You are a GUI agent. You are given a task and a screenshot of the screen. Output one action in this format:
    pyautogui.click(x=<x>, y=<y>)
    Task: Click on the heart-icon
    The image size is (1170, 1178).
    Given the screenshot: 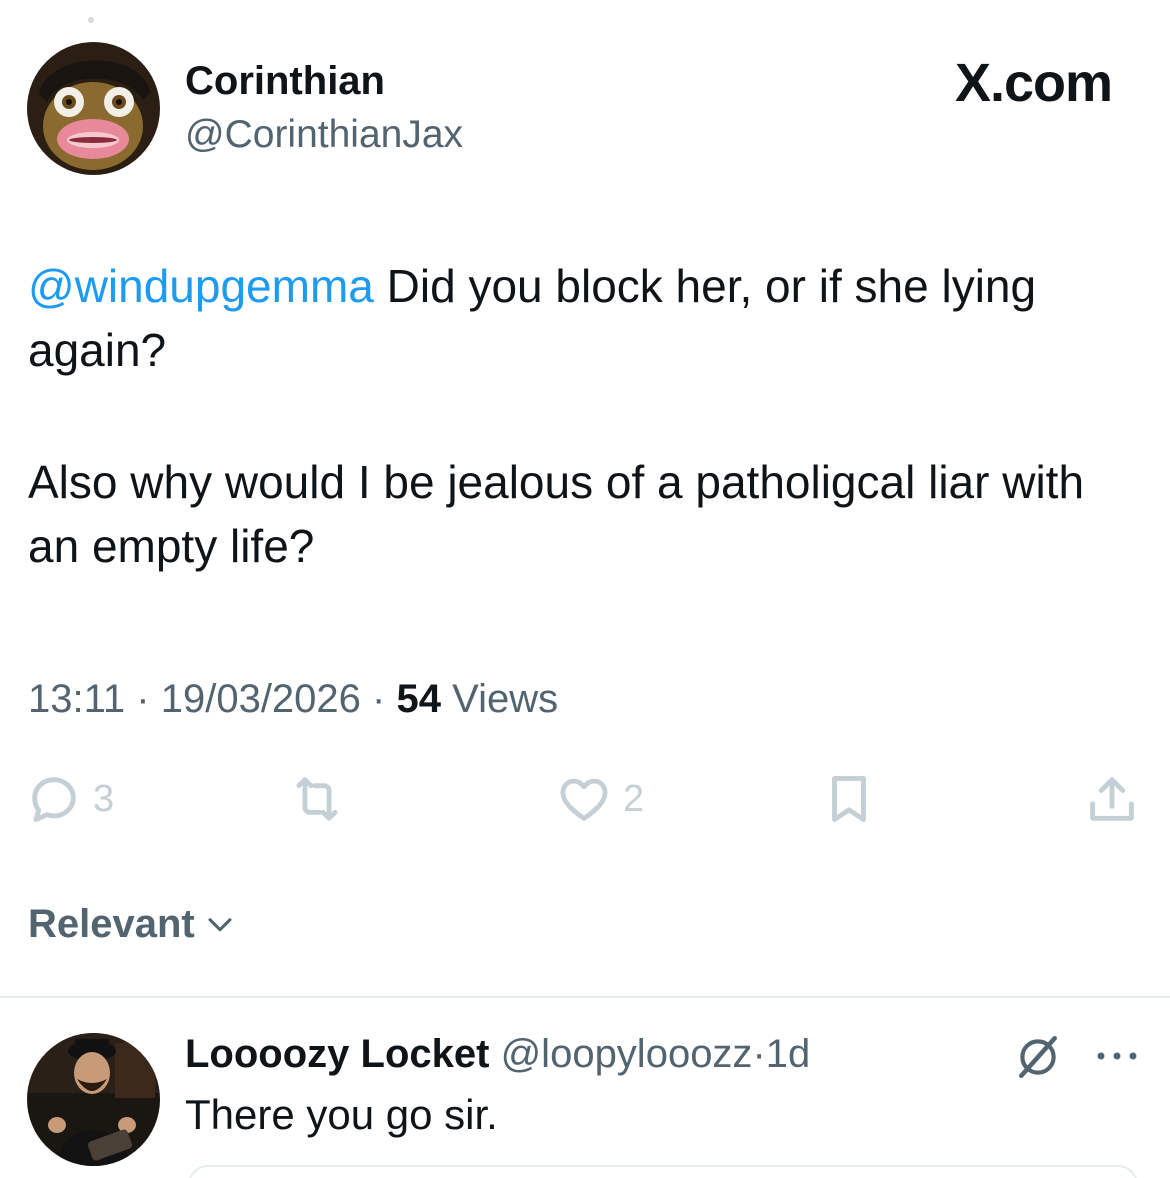 What is the action you would take?
    pyautogui.click(x=584, y=799)
    